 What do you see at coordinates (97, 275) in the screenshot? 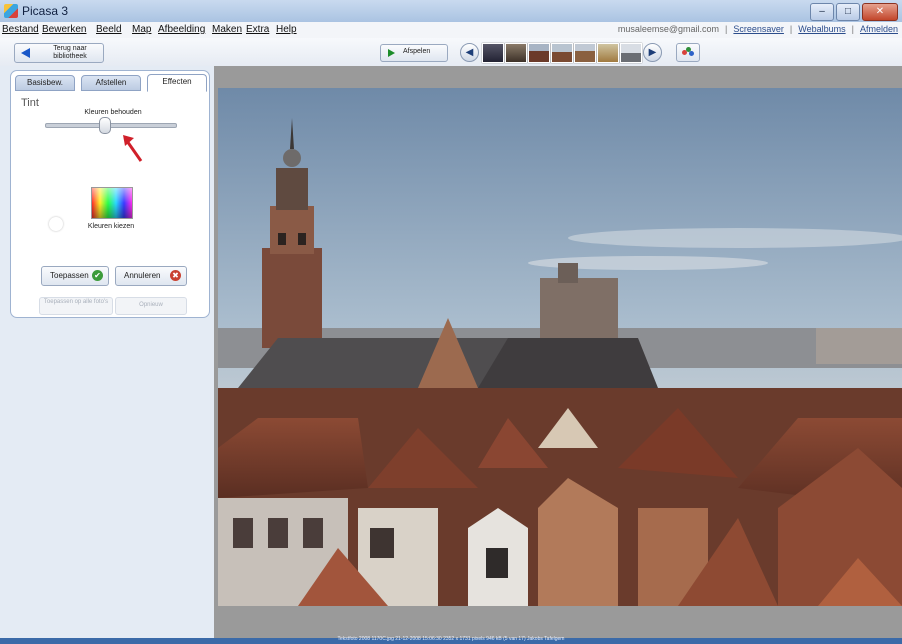
I see `check-icon: ✔` at bounding box center [97, 275].